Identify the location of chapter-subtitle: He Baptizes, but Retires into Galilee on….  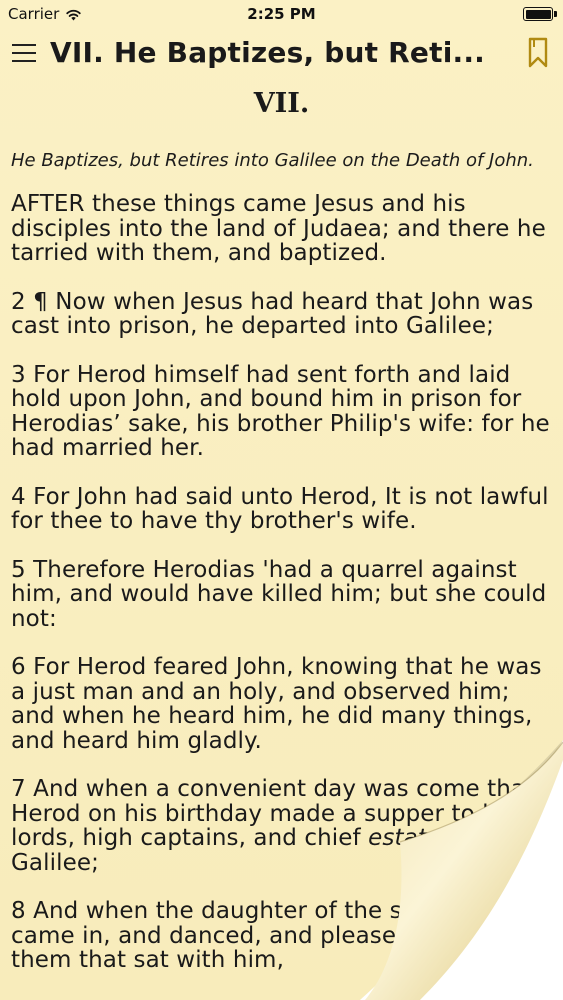
(272, 160).